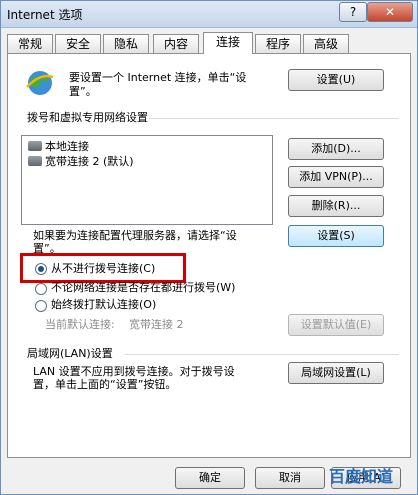 The width and height of the screenshot is (418, 495). I want to click on ok-button: 确定, so click(210, 478).